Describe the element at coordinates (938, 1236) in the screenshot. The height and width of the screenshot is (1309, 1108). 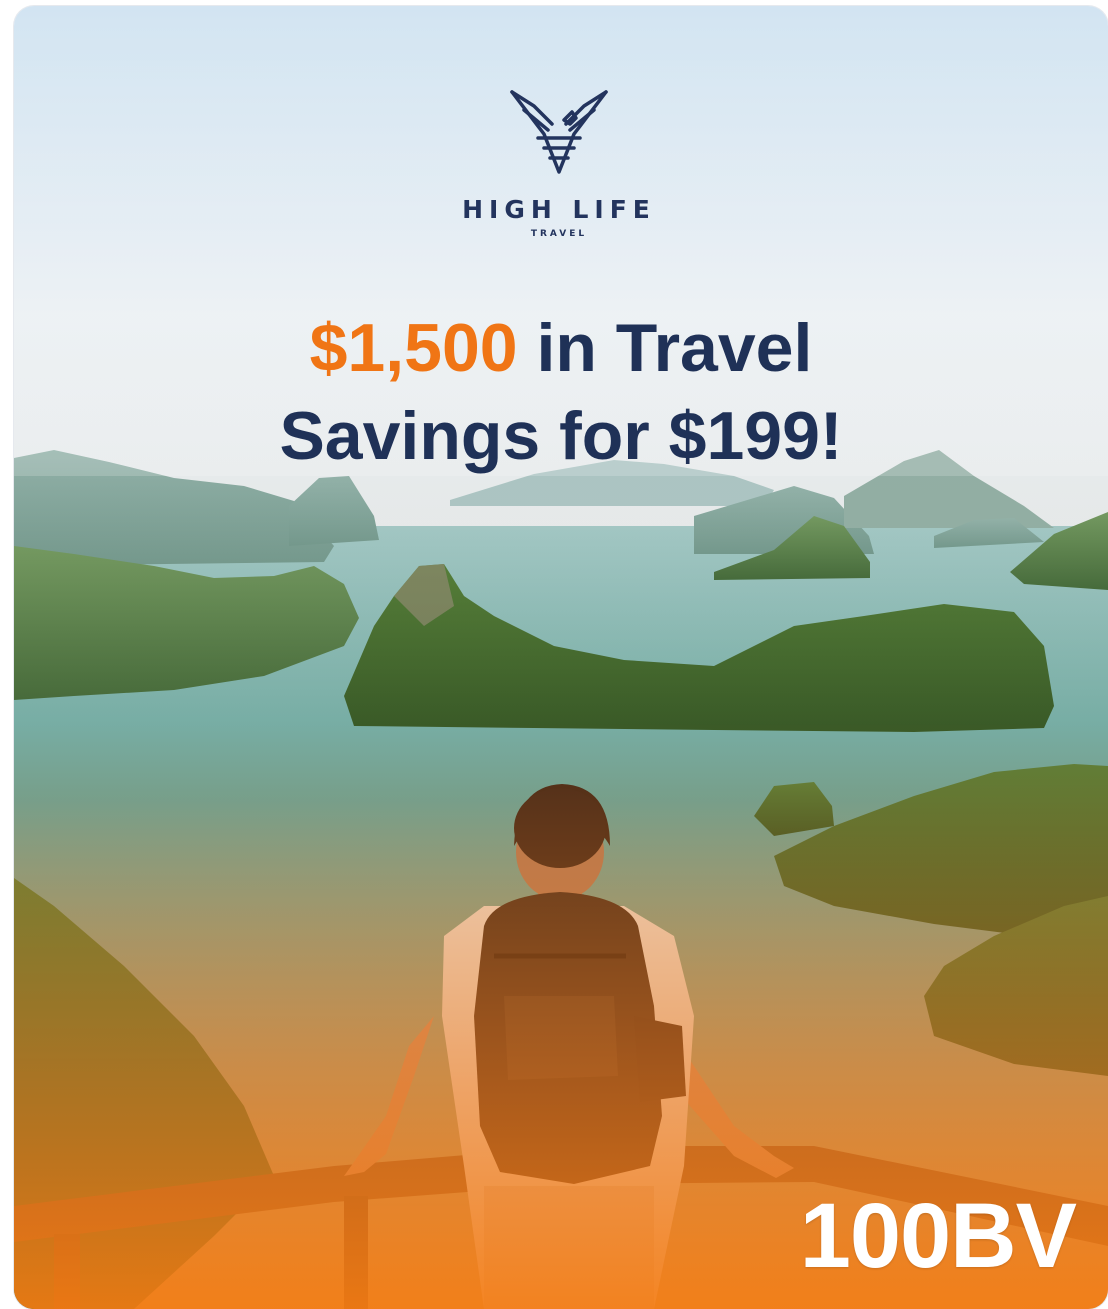
I see `bv-badge: 100BV` at that location.